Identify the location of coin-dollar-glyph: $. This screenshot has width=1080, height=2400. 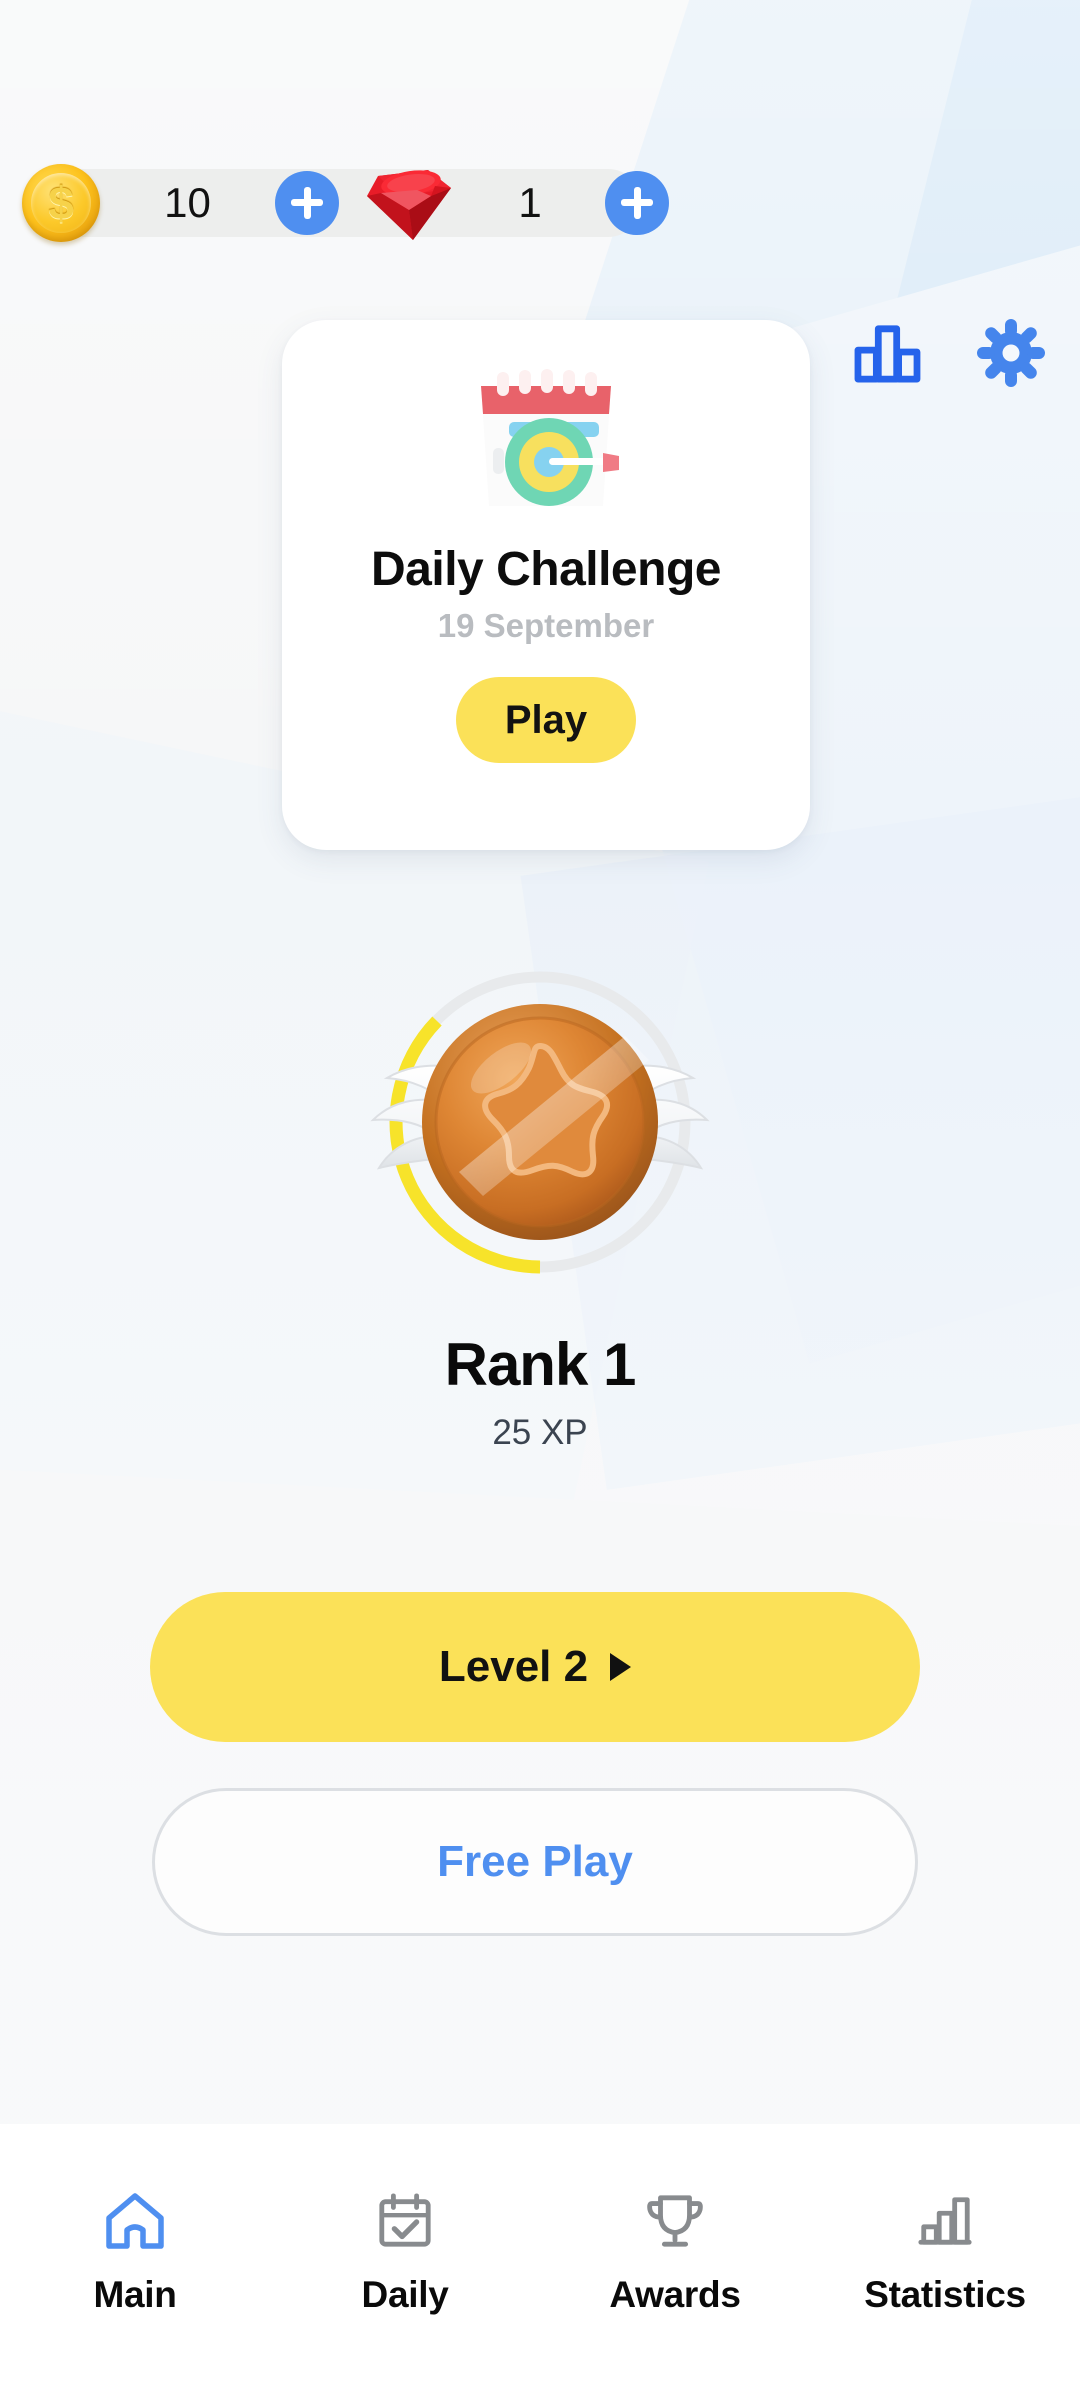
(61, 202).